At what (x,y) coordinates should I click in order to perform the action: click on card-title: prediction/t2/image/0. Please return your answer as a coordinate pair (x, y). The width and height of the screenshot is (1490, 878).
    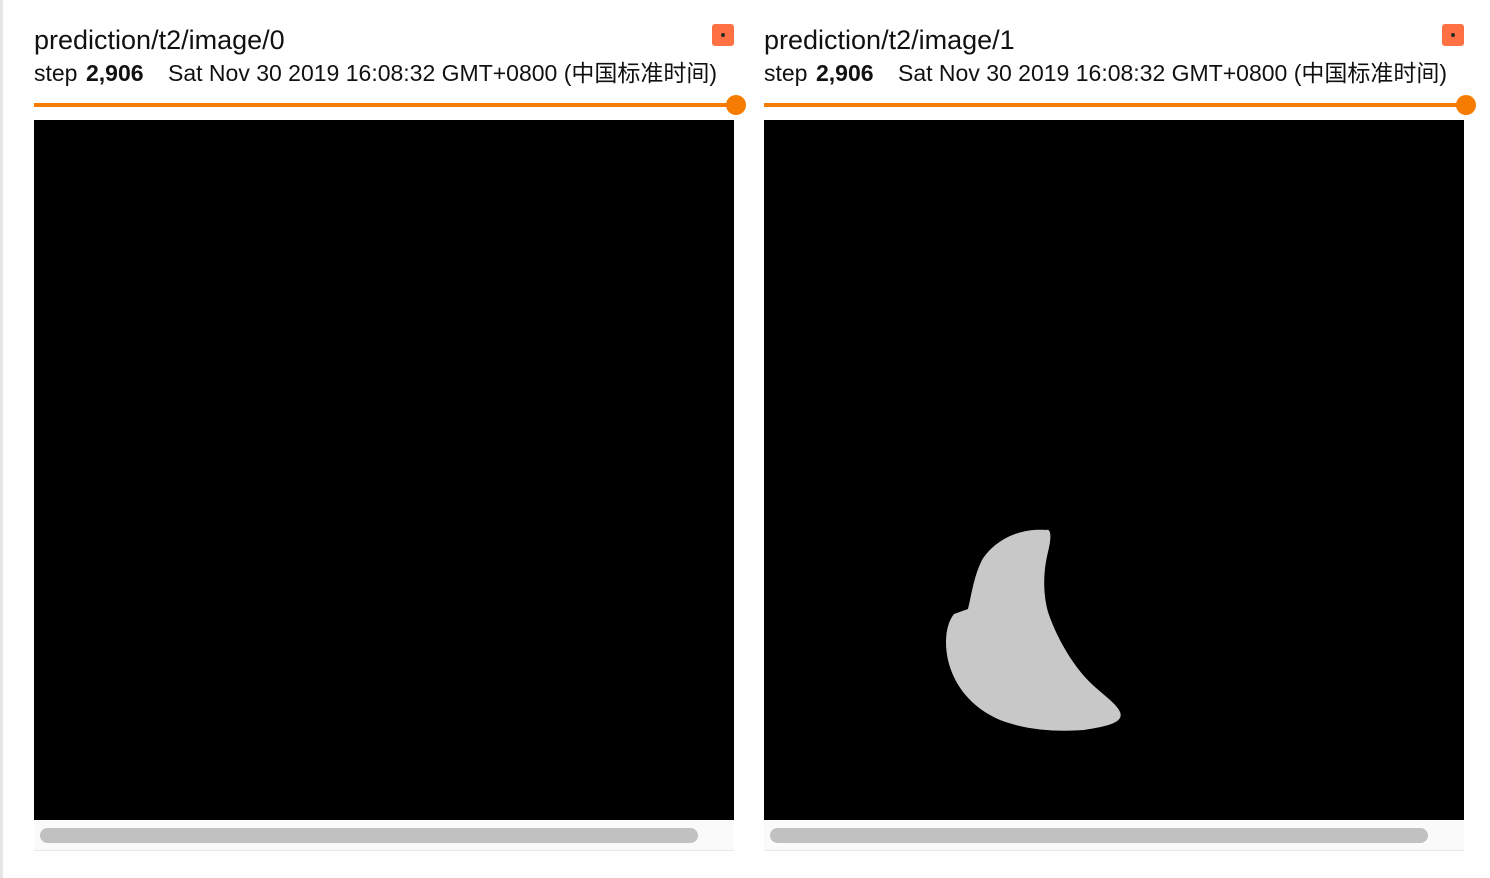
    Looking at the image, I should click on (159, 40).